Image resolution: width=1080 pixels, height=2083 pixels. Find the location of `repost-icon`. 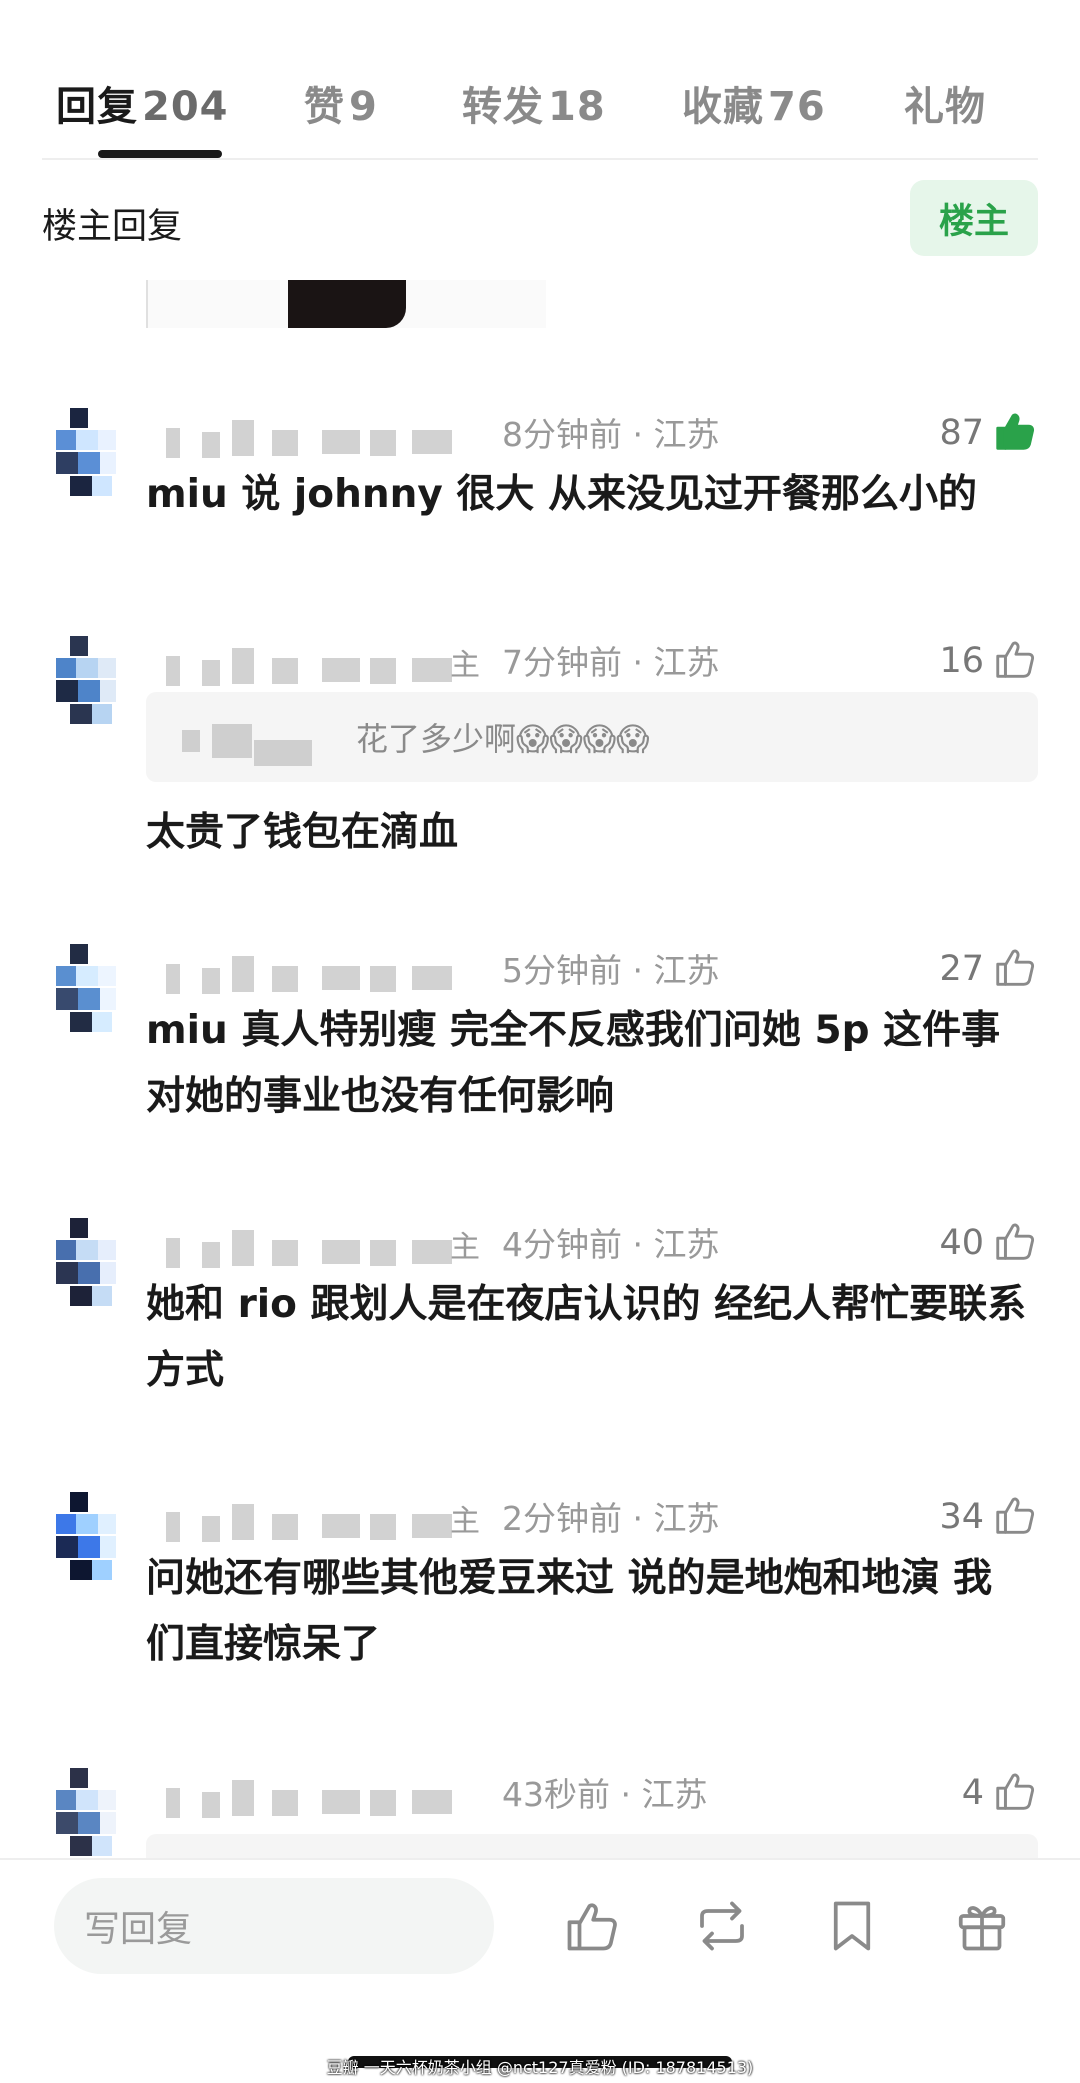

repost-icon is located at coordinates (722, 1926).